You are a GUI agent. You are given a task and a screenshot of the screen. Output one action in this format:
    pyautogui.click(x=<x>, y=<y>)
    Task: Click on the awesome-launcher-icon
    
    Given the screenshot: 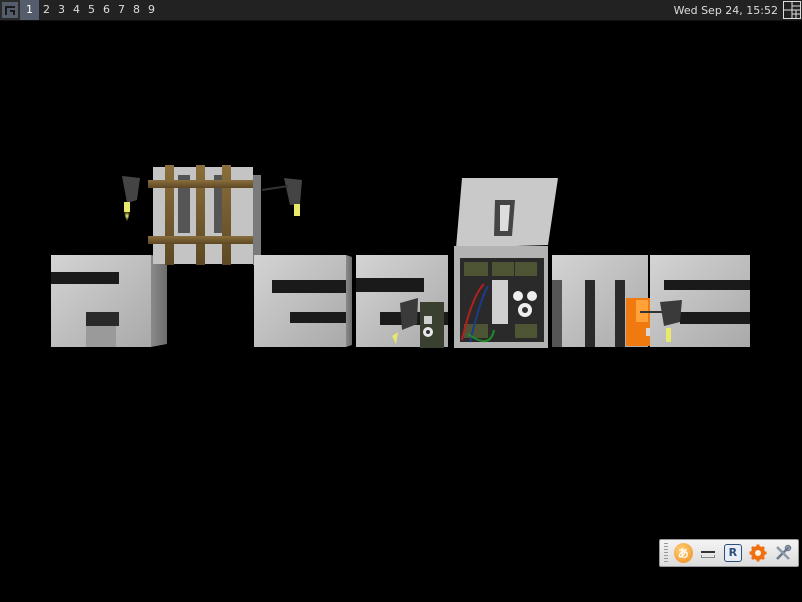 What is the action you would take?
    pyautogui.click(x=10, y=10)
    